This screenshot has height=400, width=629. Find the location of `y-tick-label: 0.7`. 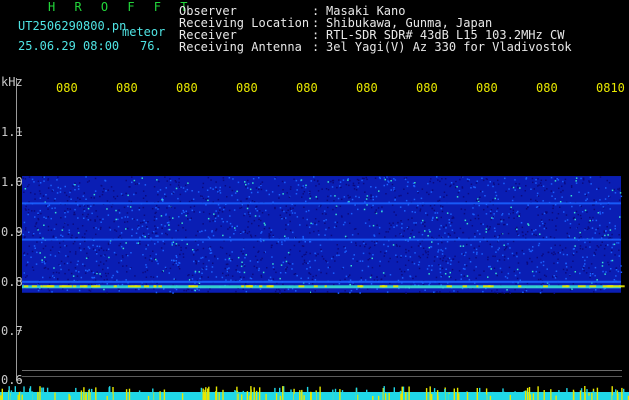

y-tick-label: 0.7 is located at coordinates (12, 331).